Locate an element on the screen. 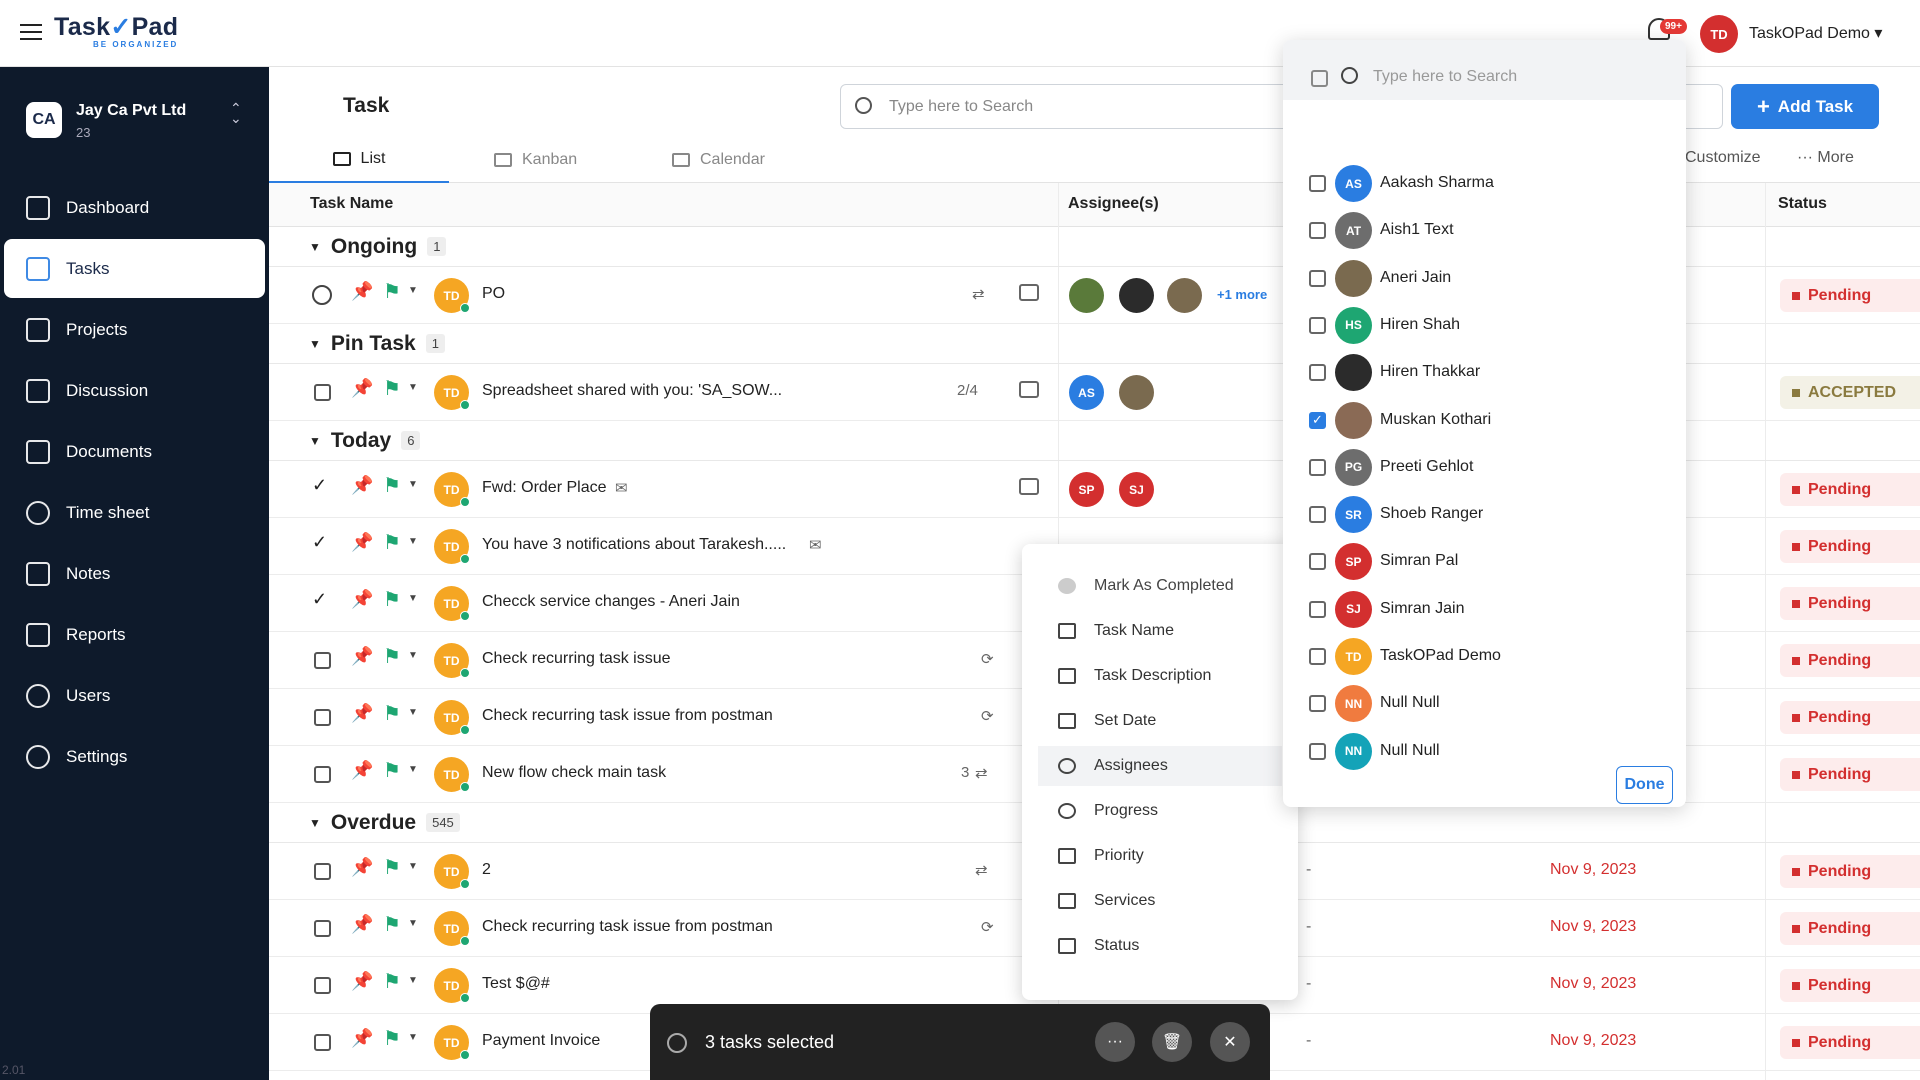 The height and width of the screenshot is (1080, 1920). sidebar-item-tasks: Tasks is located at coordinates (134, 268).